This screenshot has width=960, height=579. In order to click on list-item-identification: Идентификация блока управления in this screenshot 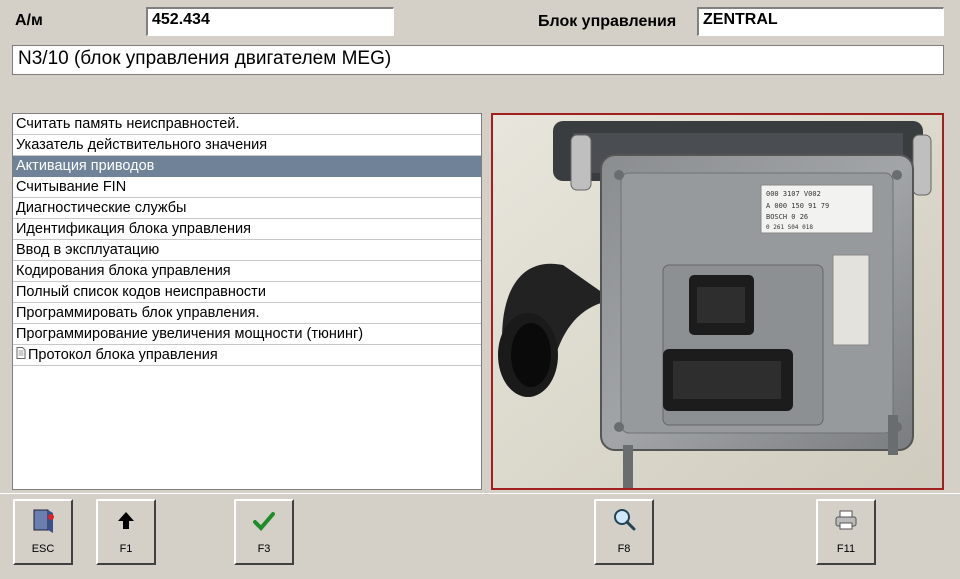, I will do `click(247, 229)`.